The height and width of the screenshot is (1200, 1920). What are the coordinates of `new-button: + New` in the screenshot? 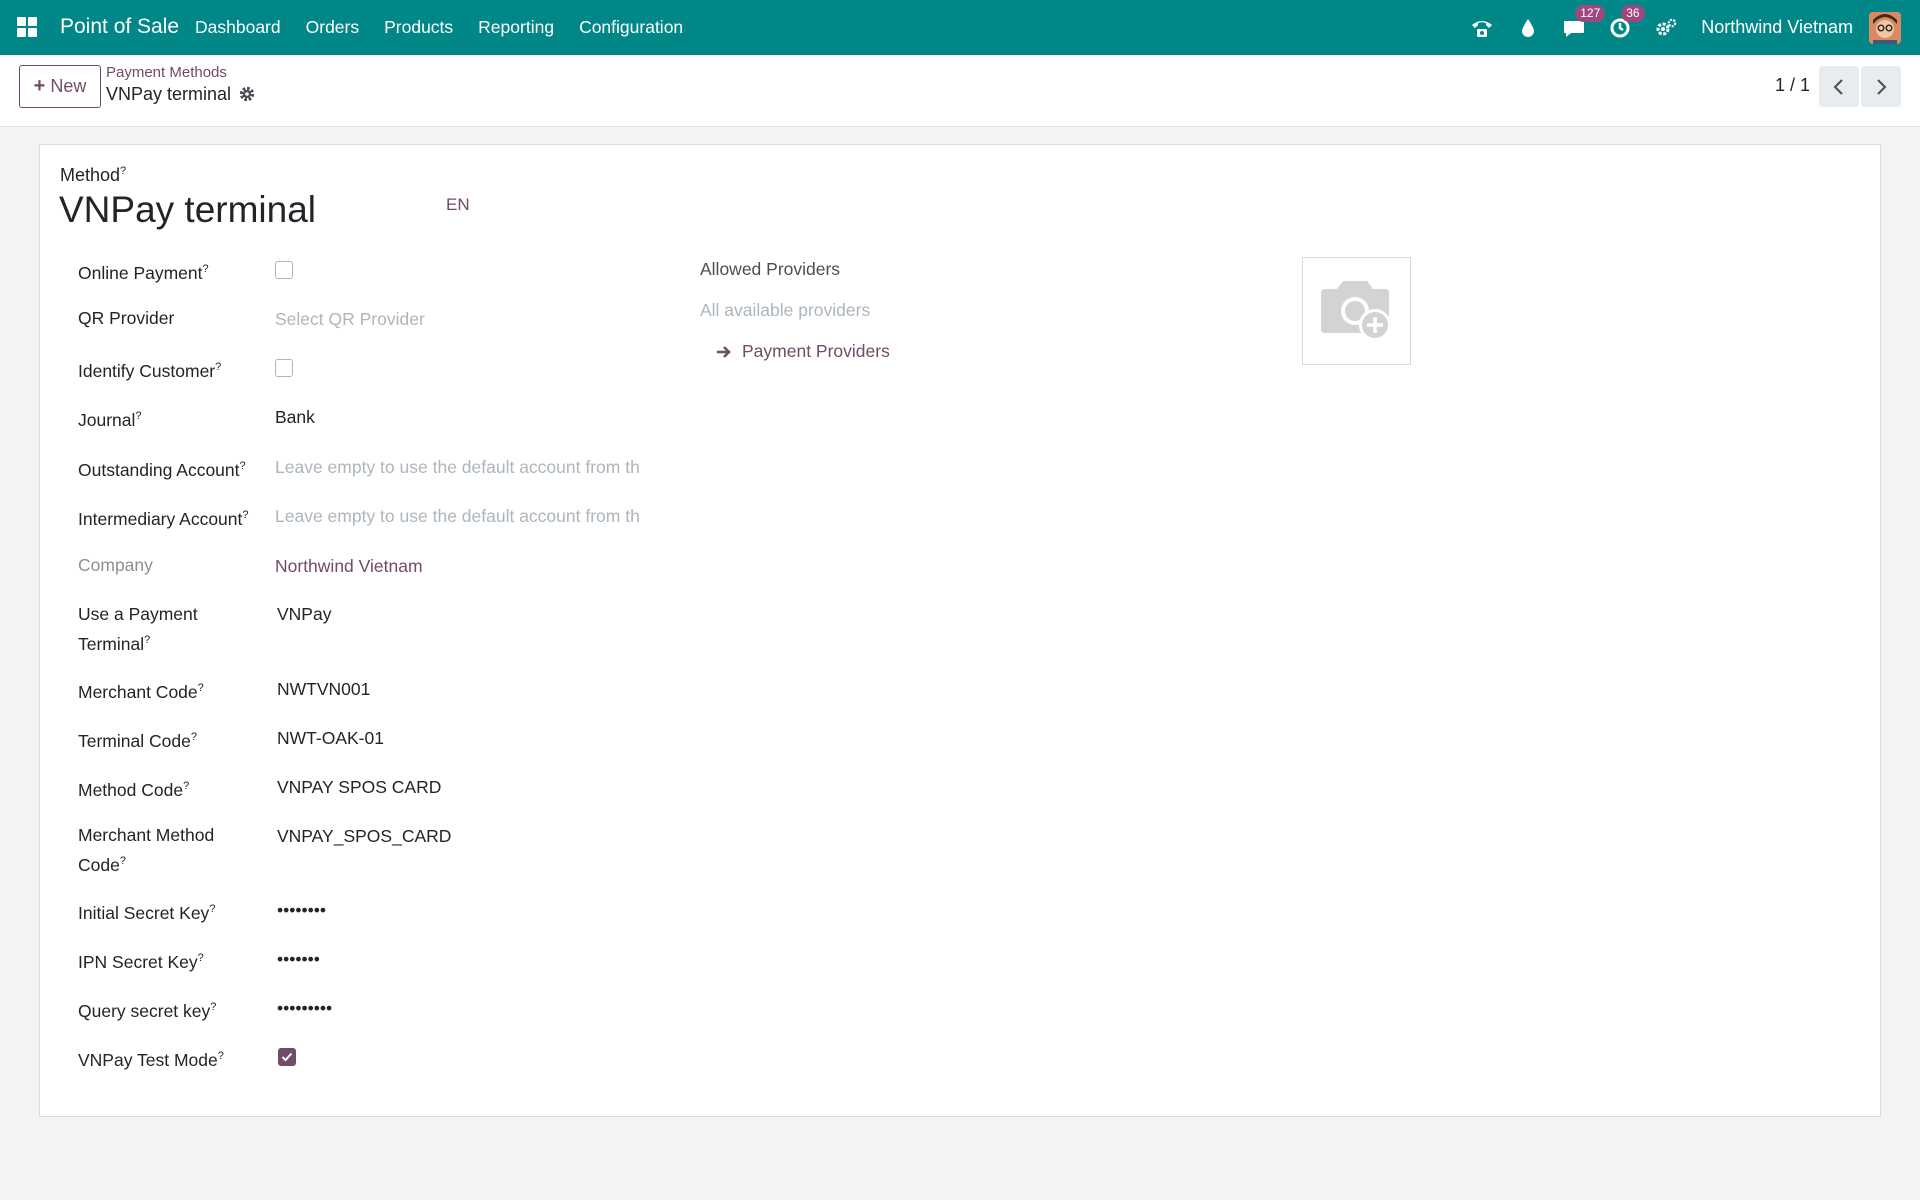 It's located at (60, 86).